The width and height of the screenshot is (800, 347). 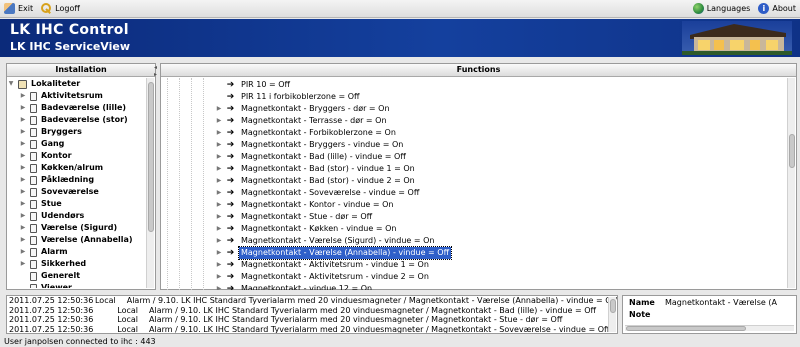 I want to click on expanded-icon: ▼, so click(x=11, y=84).